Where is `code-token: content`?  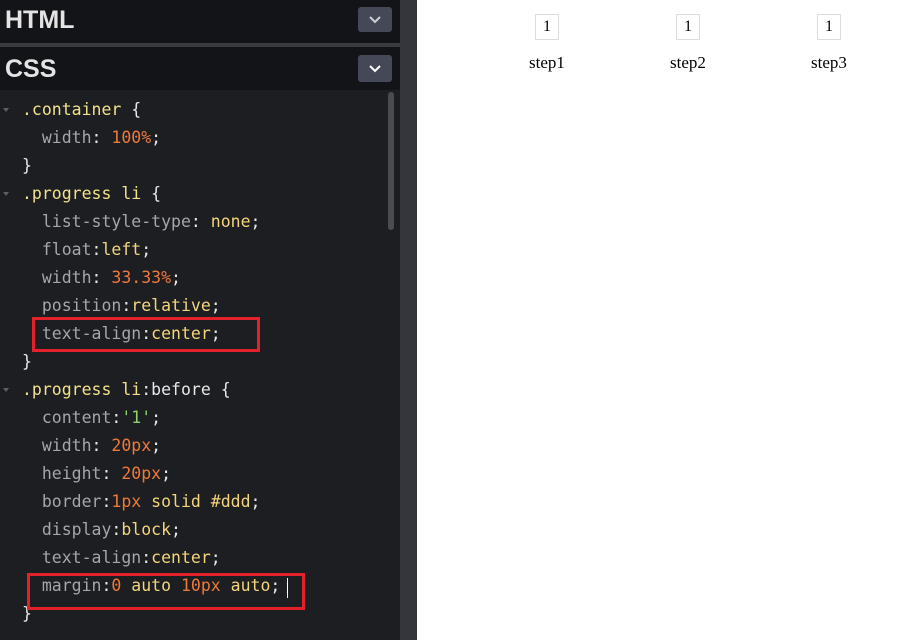
code-token: content is located at coordinates (76, 417).